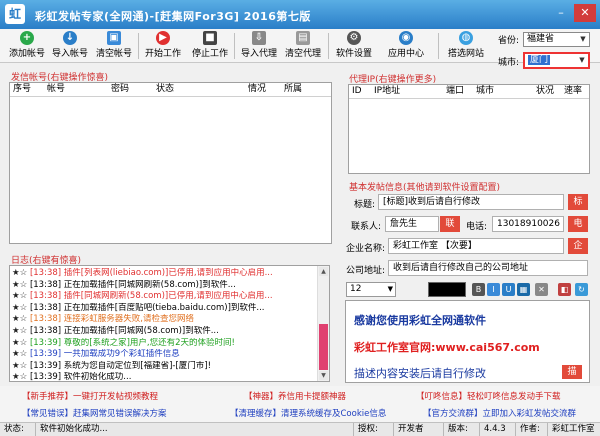 Image resolution: width=600 pixels, height=436 pixels. What do you see at coordinates (466, 38) in the screenshot?
I see `globe-icon: ◍` at bounding box center [466, 38].